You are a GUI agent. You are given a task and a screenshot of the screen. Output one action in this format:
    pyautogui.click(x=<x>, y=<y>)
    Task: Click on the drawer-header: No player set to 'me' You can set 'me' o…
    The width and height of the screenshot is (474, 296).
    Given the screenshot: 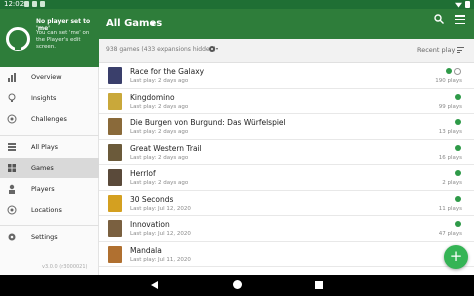 What is the action you would take?
    pyautogui.click(x=49, y=38)
    